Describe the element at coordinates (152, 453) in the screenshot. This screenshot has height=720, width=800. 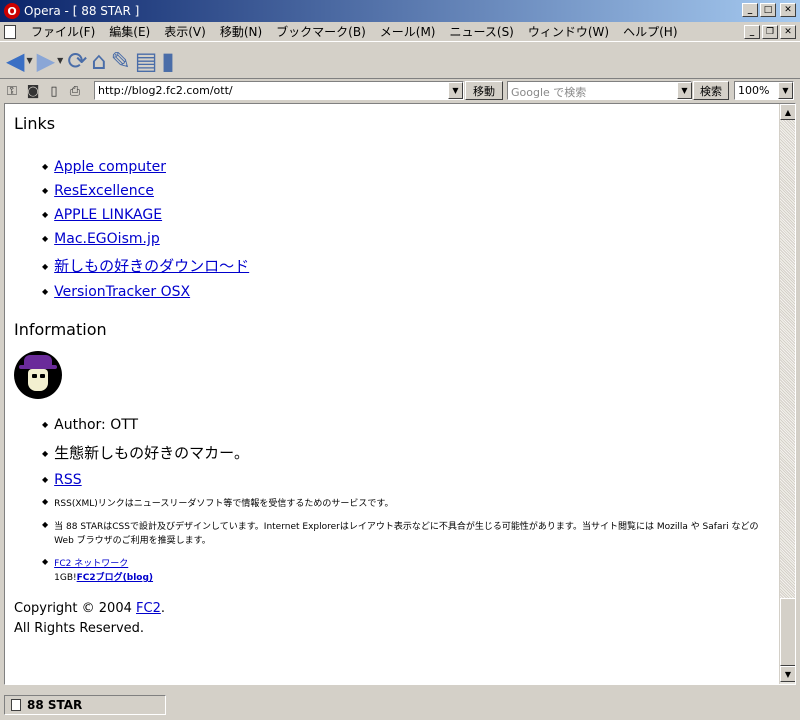
I see `tagline-text: 生態新しもの好きのマカー。` at that location.